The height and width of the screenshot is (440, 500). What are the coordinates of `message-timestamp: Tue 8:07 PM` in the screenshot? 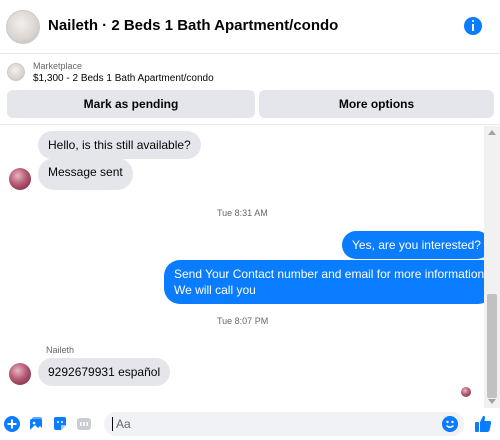 It's located at (243, 321).